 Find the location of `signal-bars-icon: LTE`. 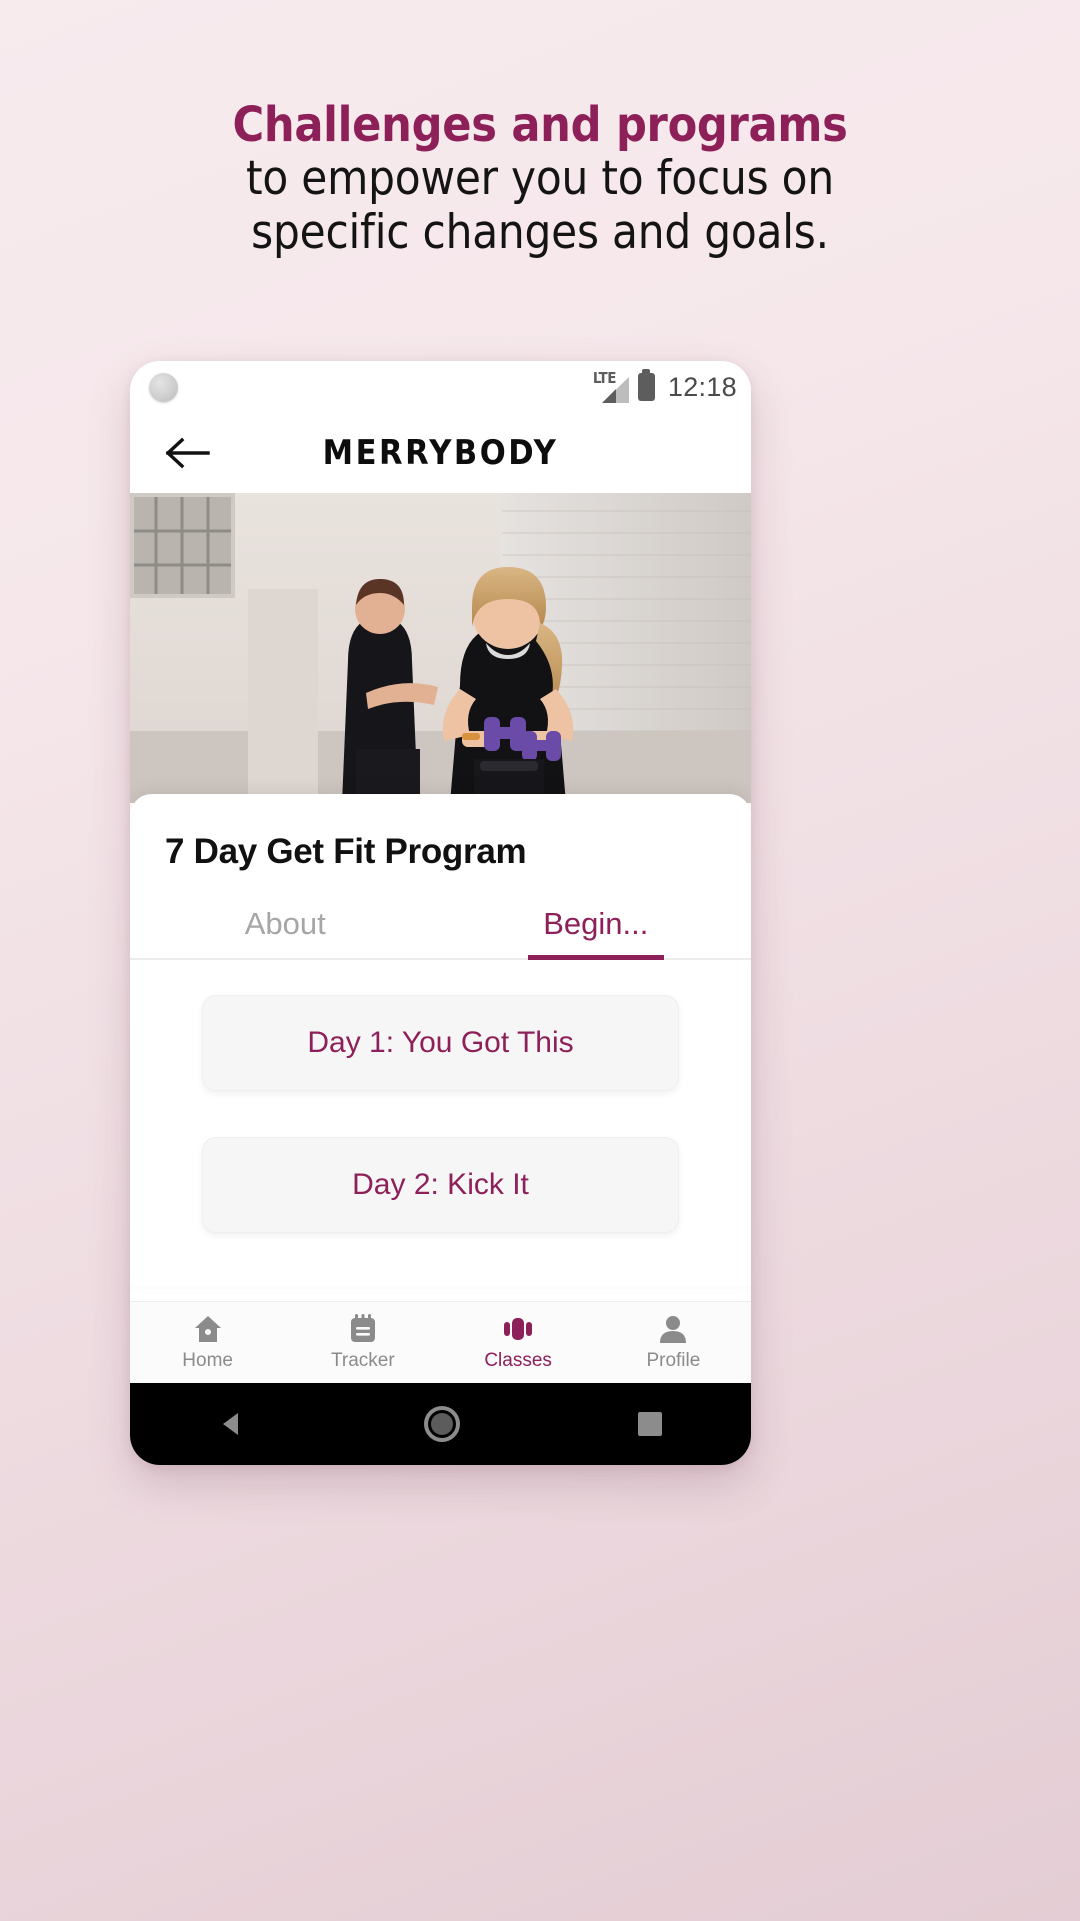

signal-bars-icon: LTE is located at coordinates (611, 386).